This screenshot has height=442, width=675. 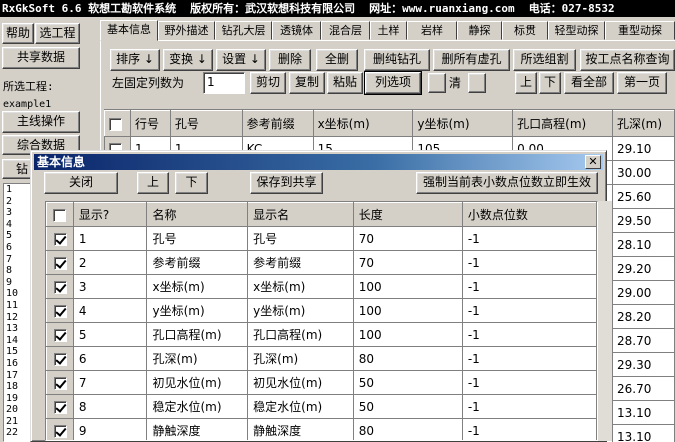 I want to click on table-row: 3 x坐标(m) x坐标(m) 100 -1, so click(x=321, y=286).